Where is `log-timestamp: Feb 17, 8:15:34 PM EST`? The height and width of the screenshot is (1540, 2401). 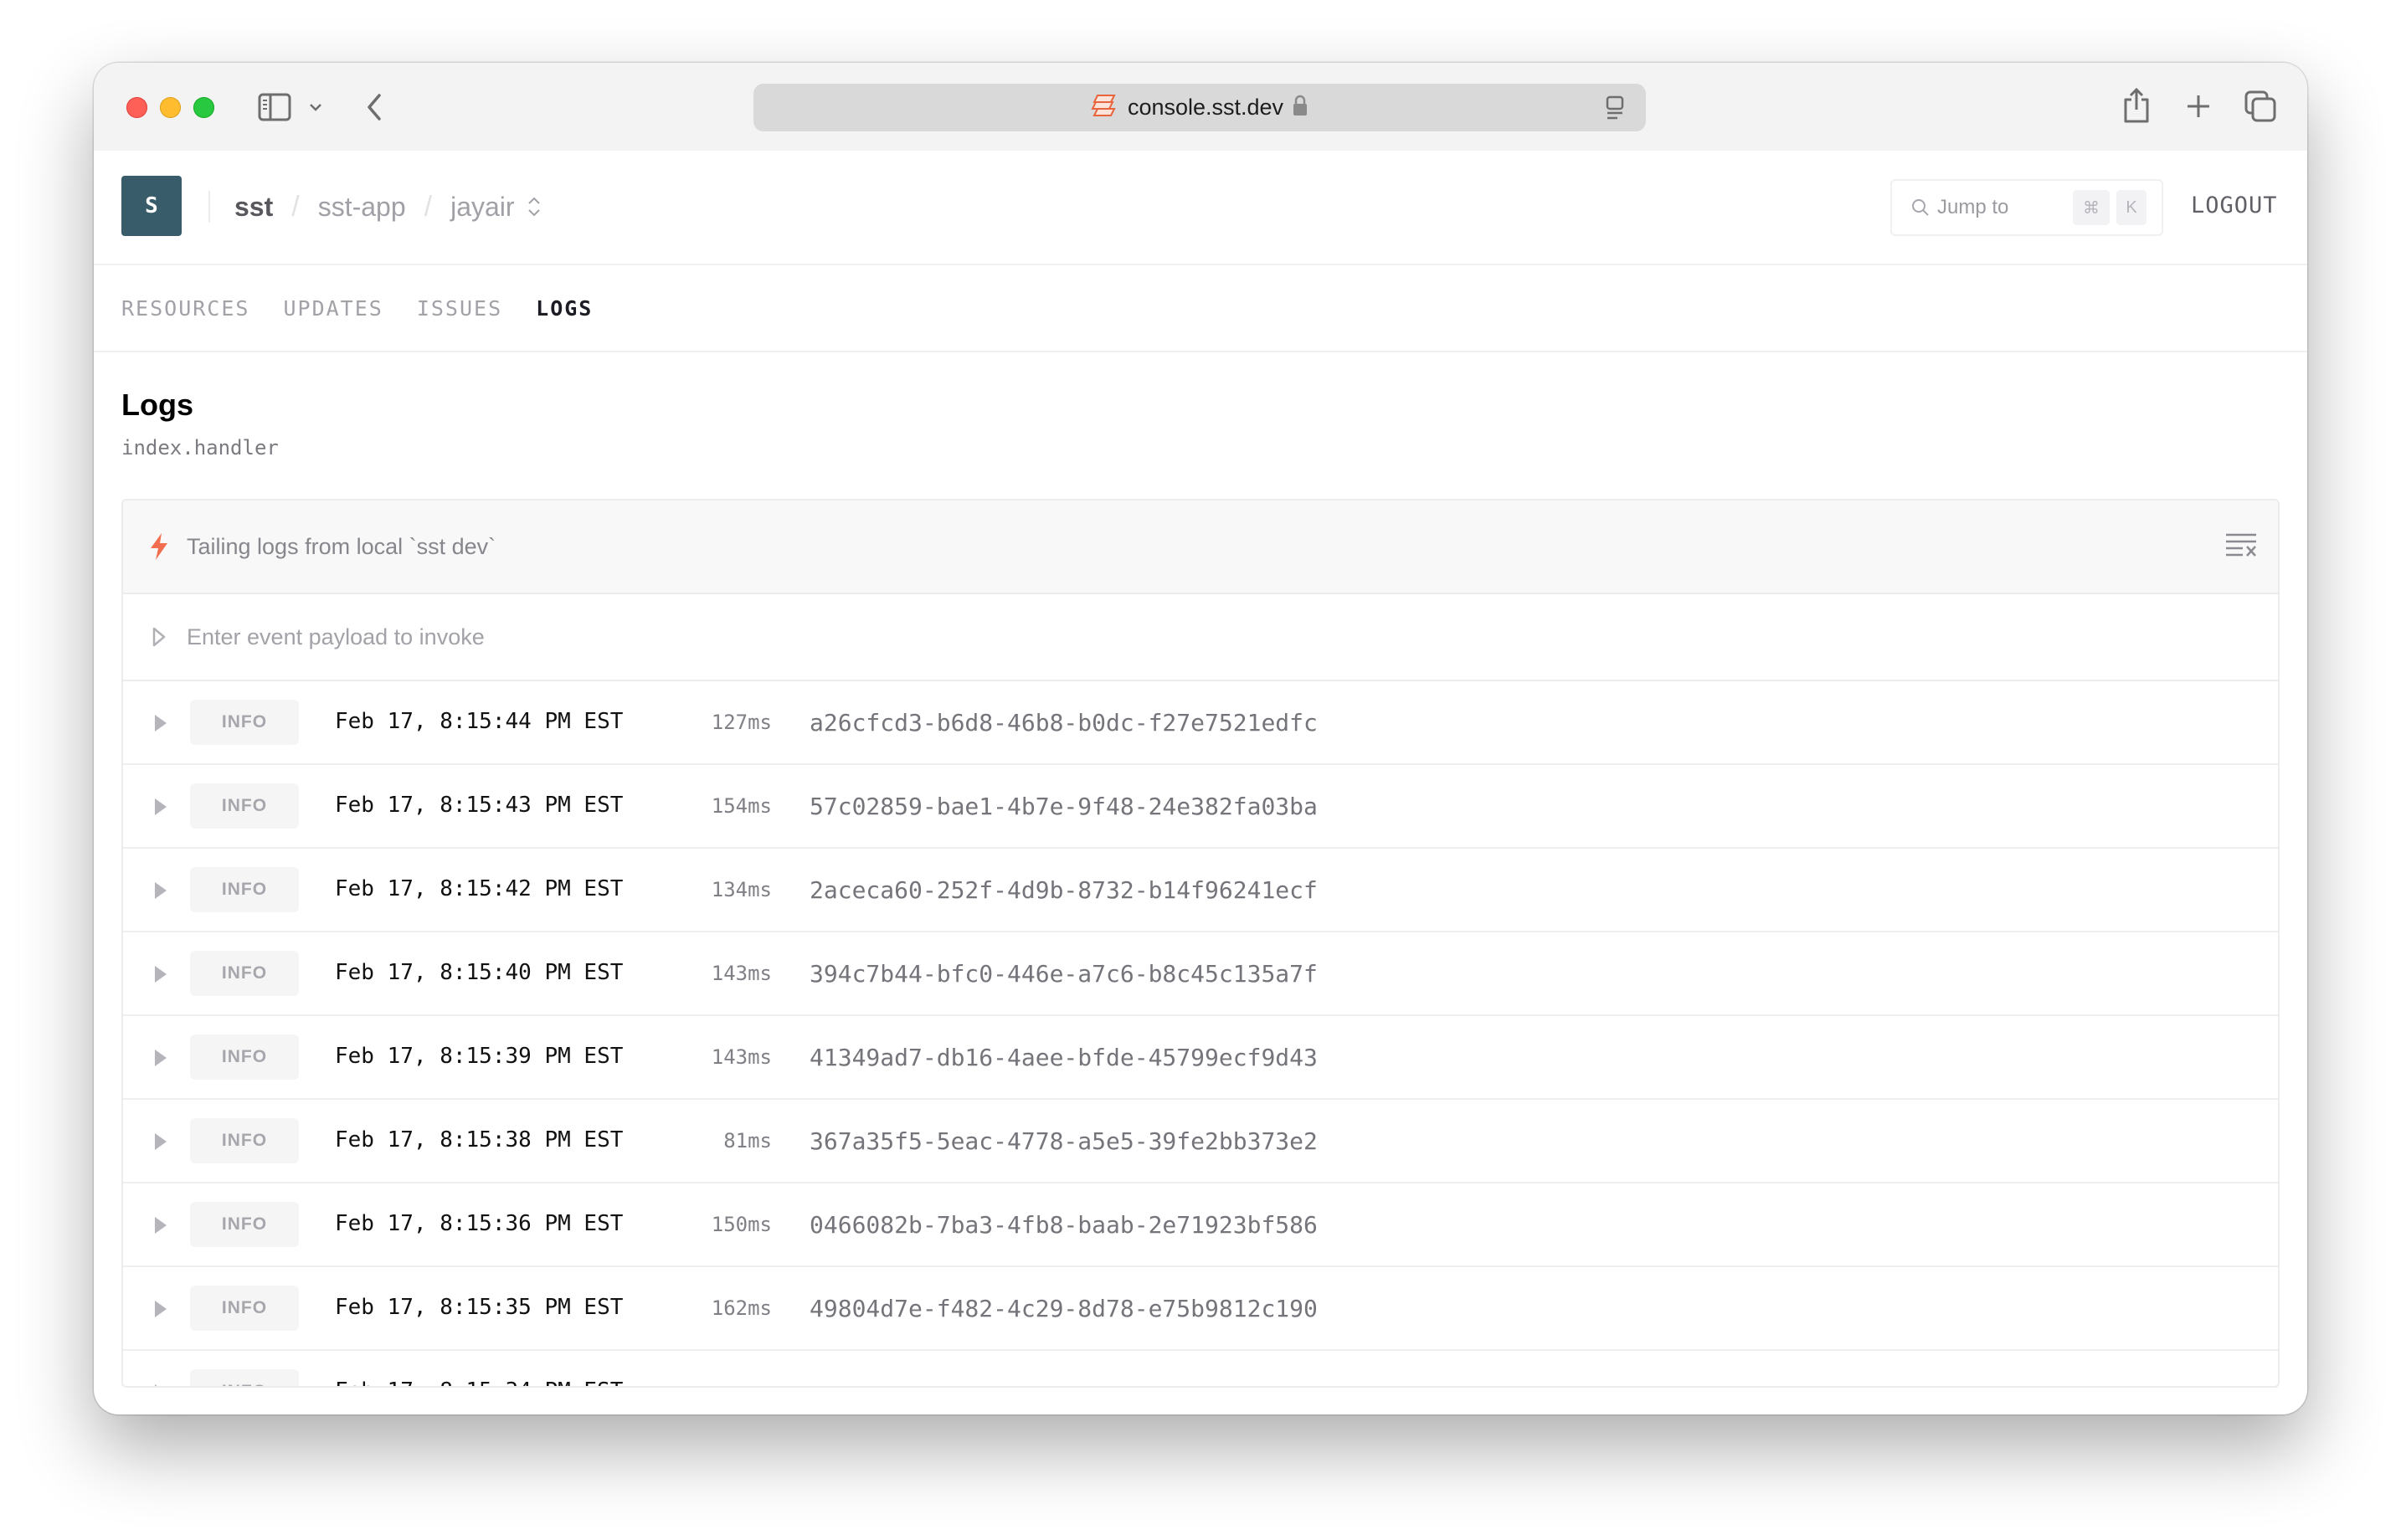 log-timestamp: Feb 17, 8:15:34 PM EST is located at coordinates (479, 1382).